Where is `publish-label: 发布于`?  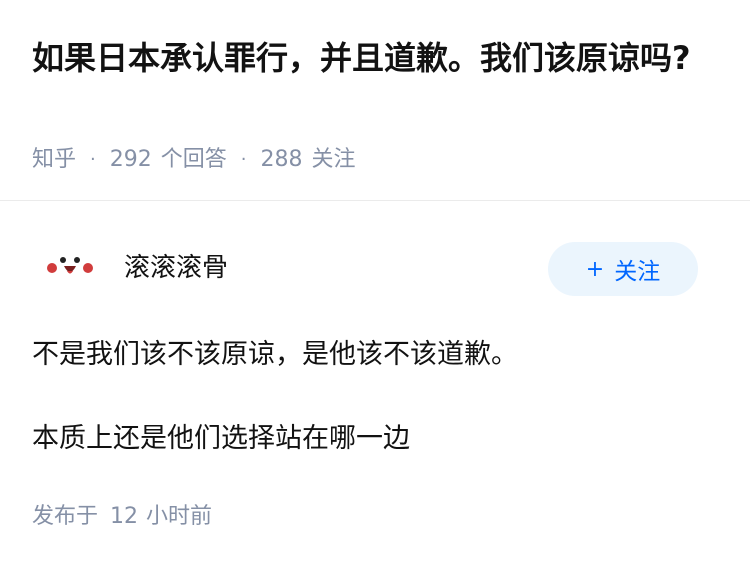
publish-label: 发布于 is located at coordinates (65, 516).